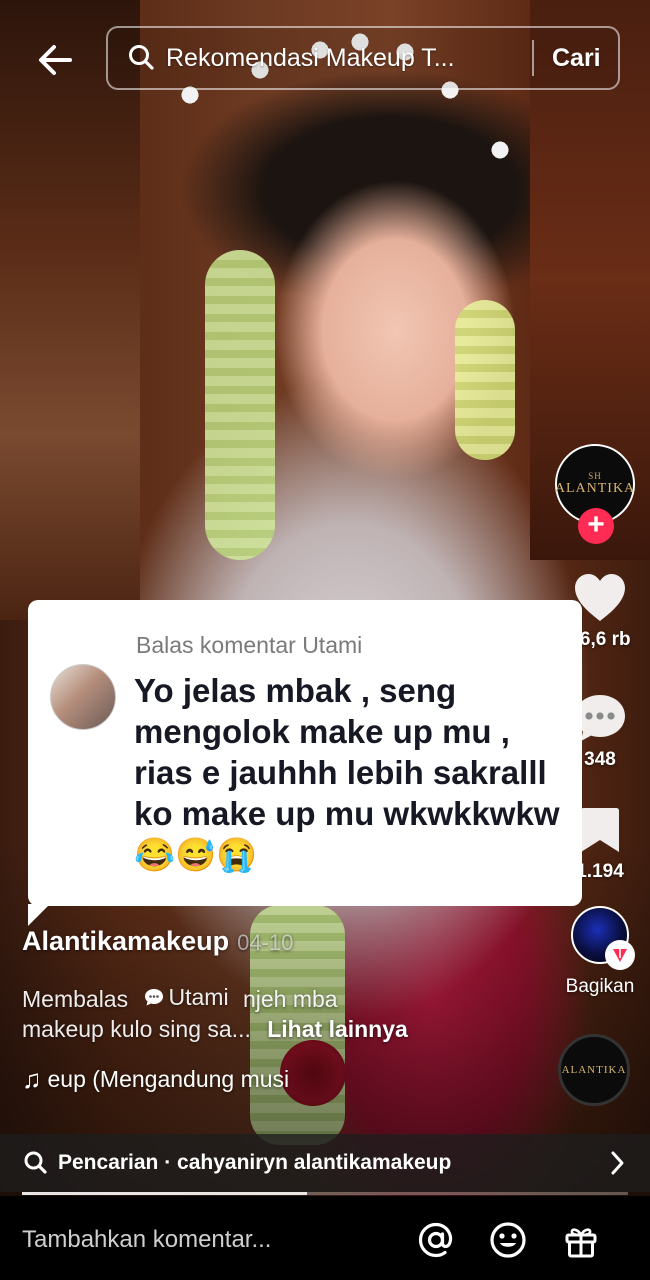 The height and width of the screenshot is (1280, 650). Describe the element at coordinates (153, 997) in the screenshot. I see `comment-mini-icon` at that location.